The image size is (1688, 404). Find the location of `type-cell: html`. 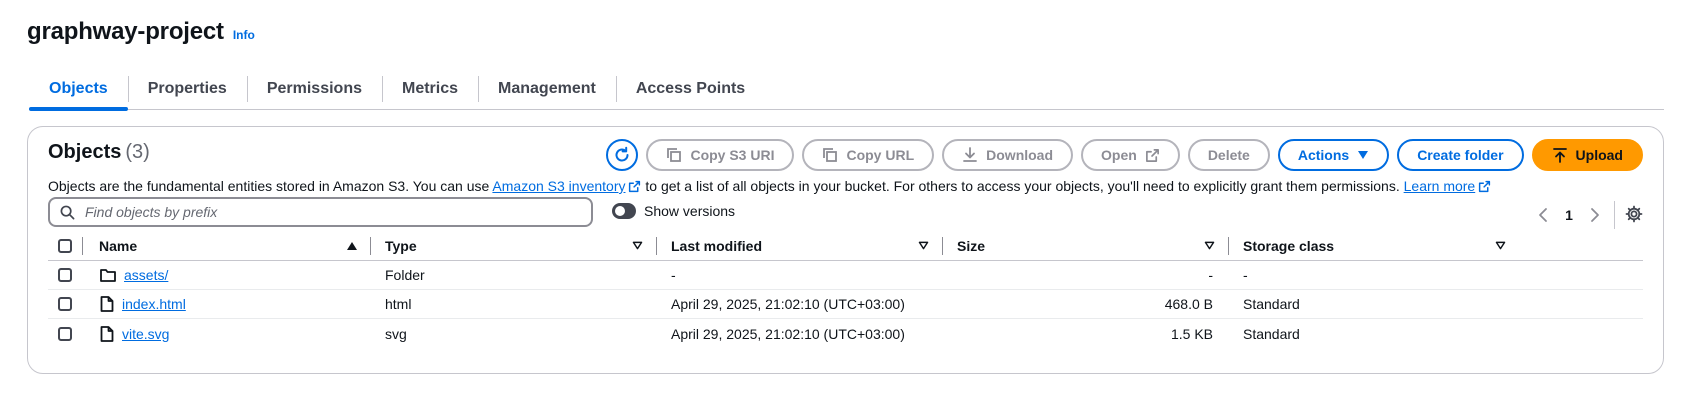

type-cell: html is located at coordinates (398, 304).